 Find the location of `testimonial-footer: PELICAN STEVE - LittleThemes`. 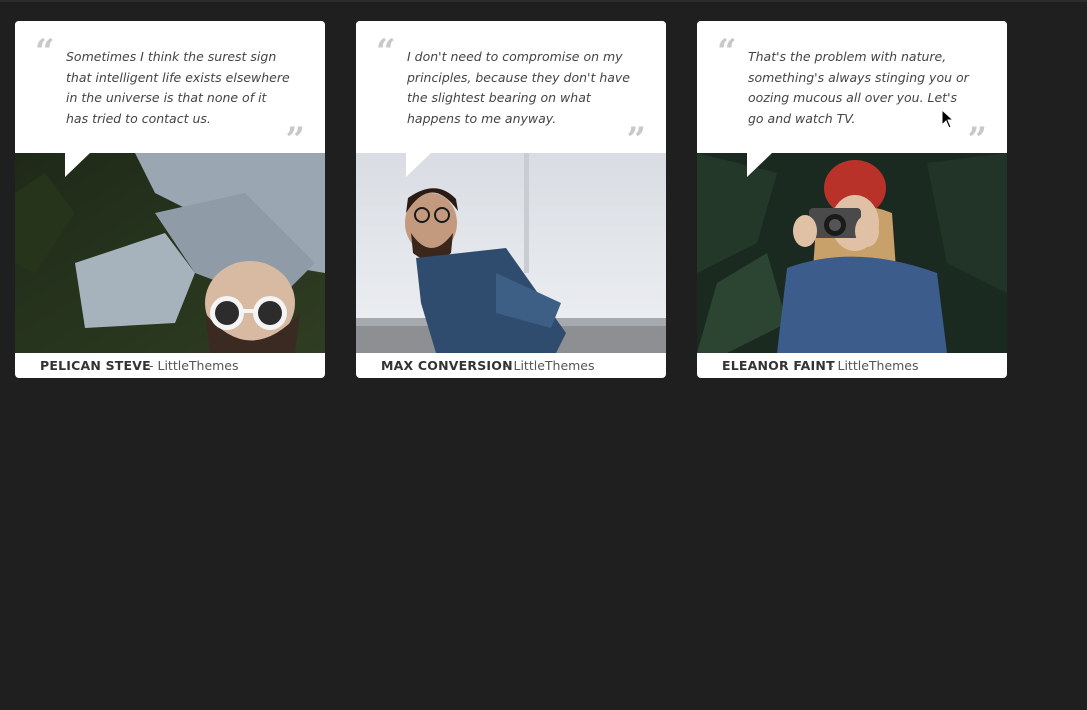

testimonial-footer: PELICAN STEVE - LittleThemes is located at coordinates (170, 365).